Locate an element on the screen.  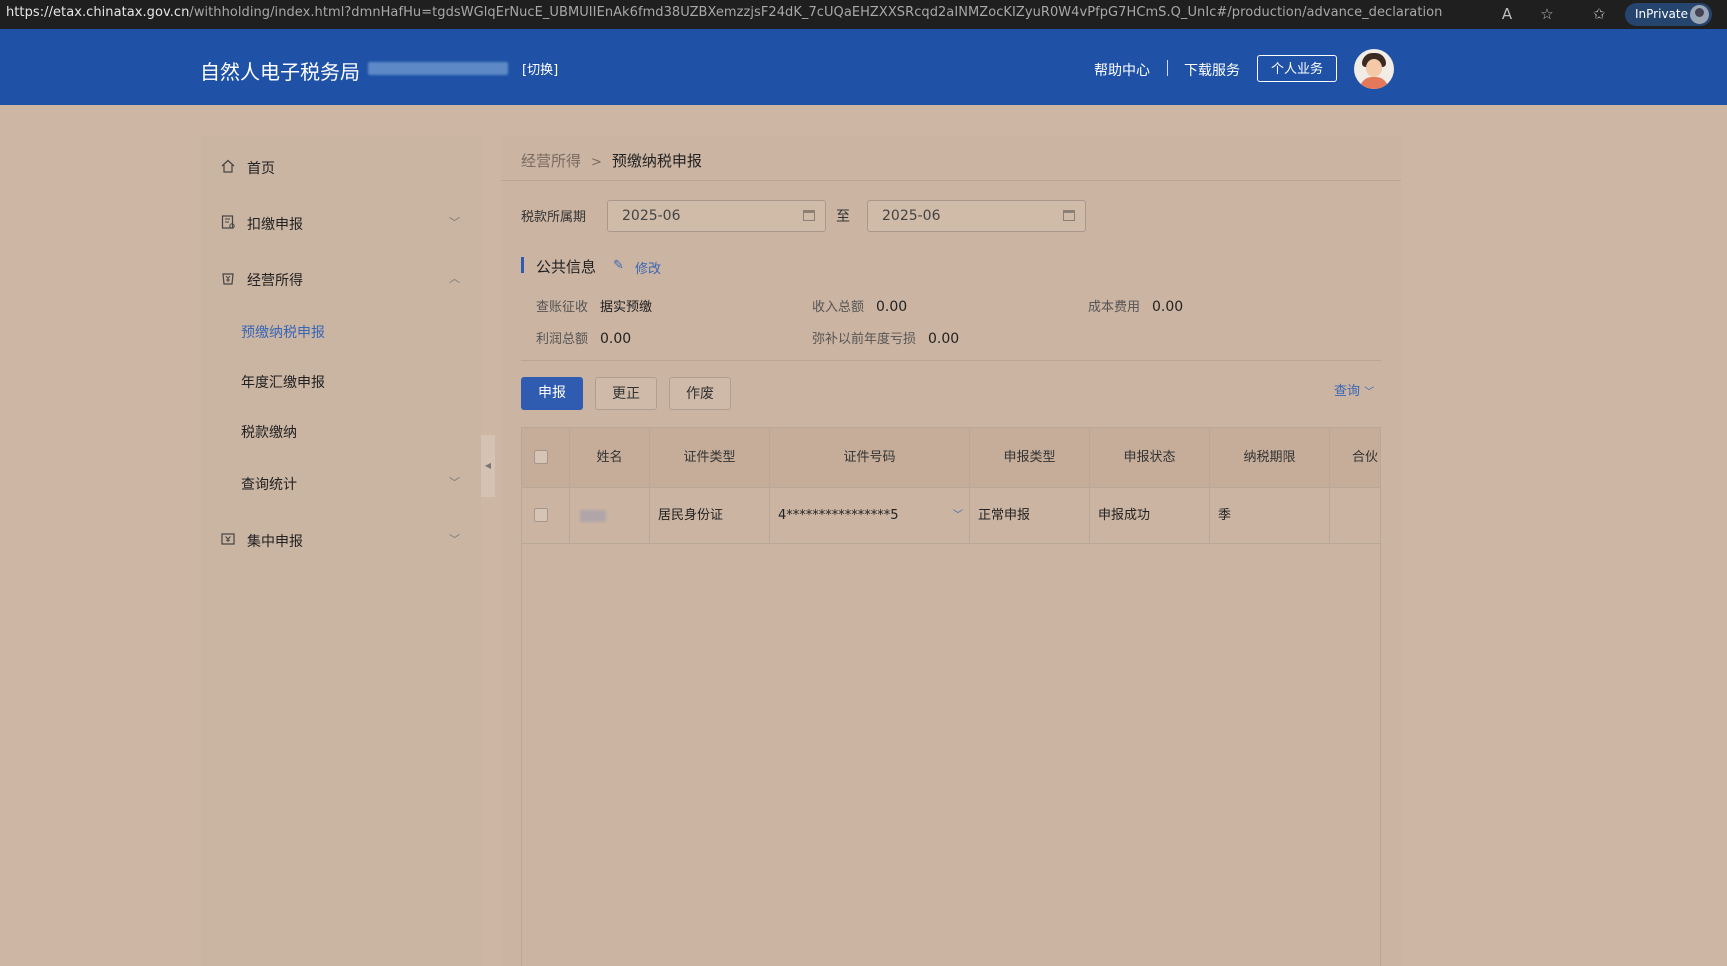
breadcrumb-parent: 经营所得 is located at coordinates (551, 161).